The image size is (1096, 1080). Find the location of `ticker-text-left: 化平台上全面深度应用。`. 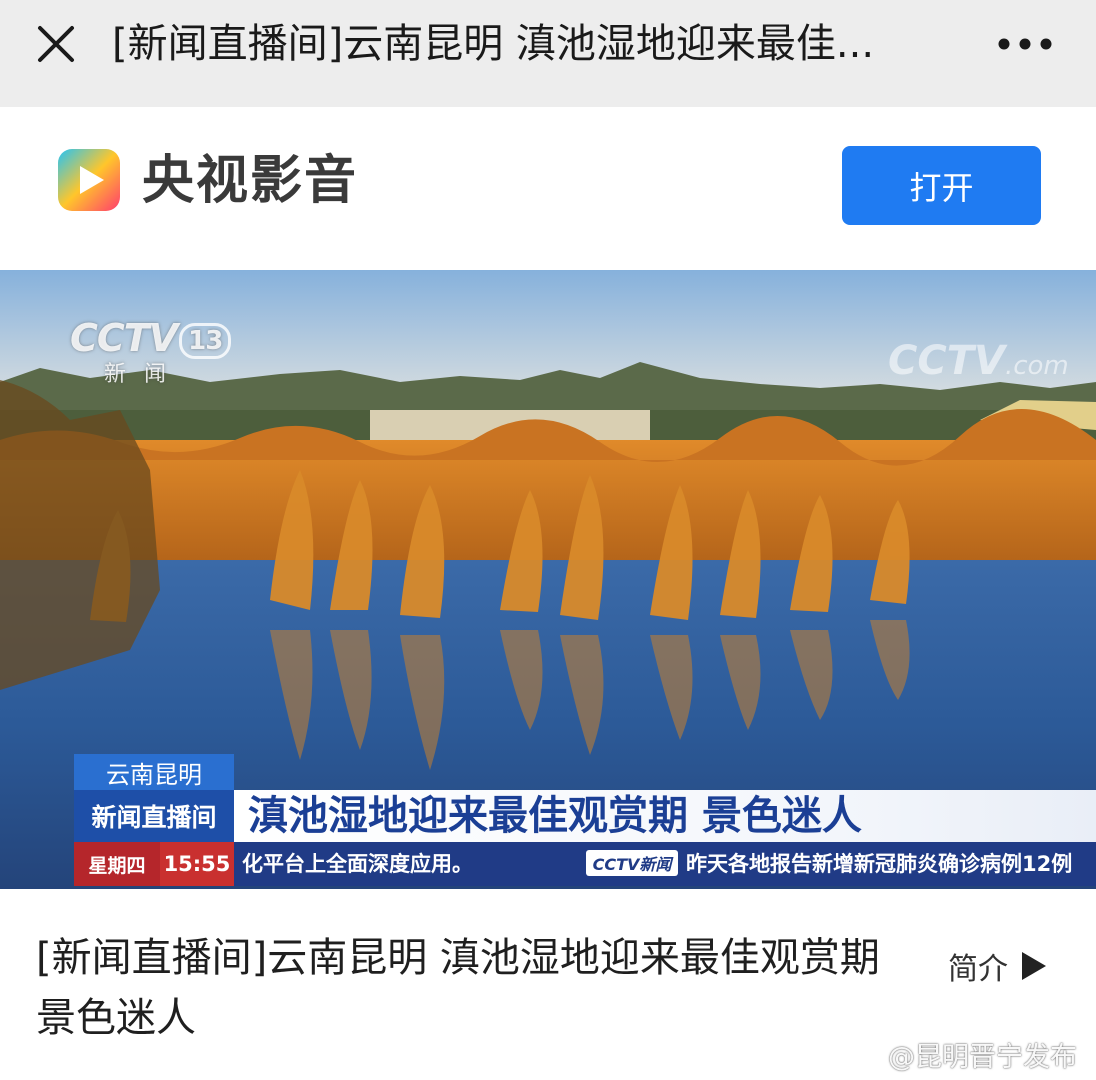

ticker-text-left: 化平台上全面深度应用。 is located at coordinates (357, 864).